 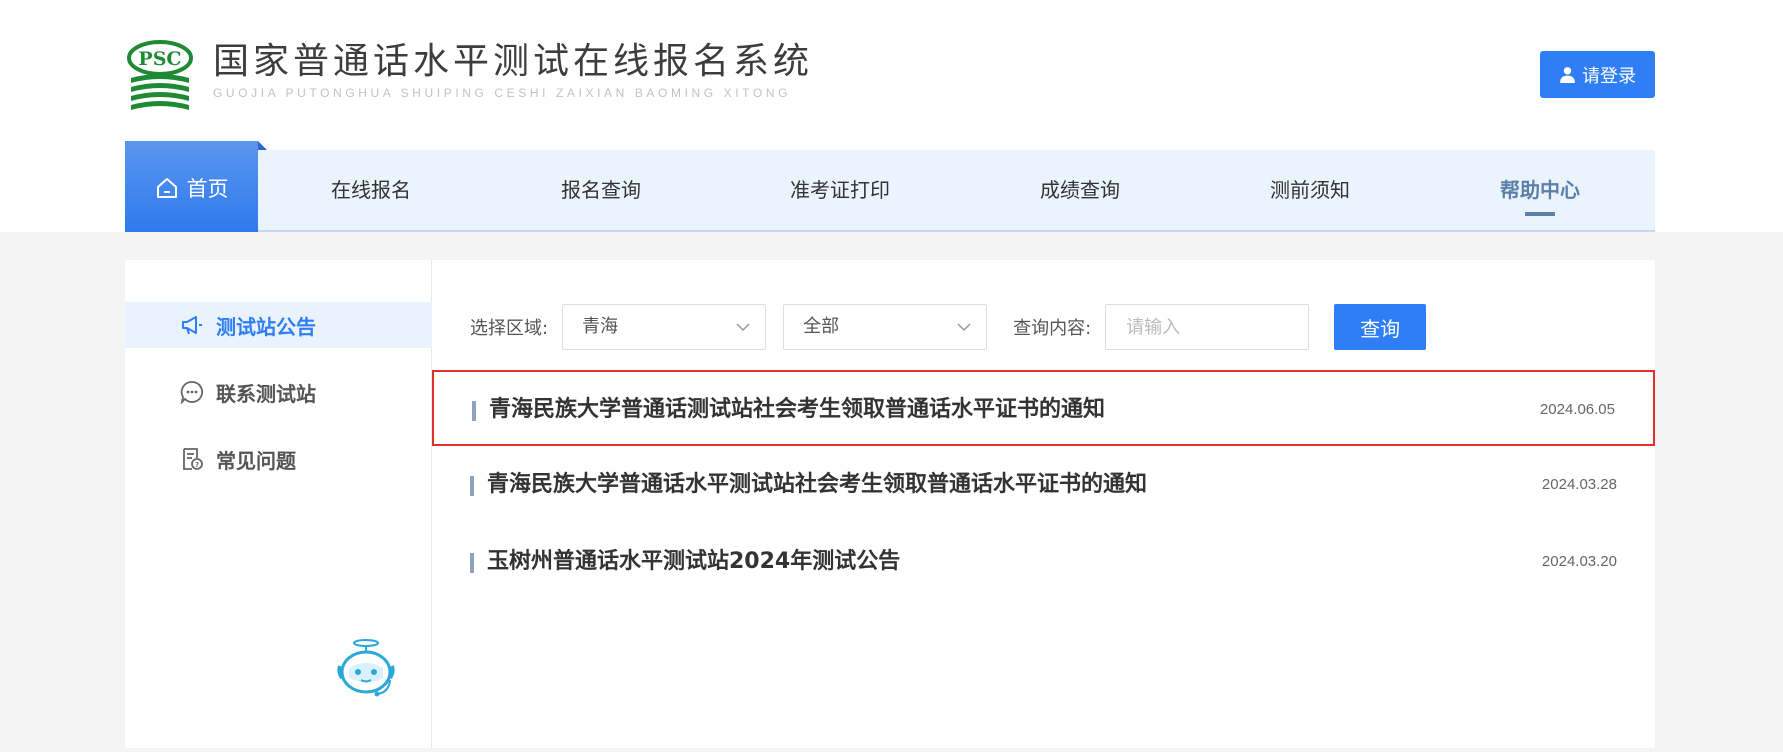 What do you see at coordinates (513, 61) in the screenshot?
I see `site-title: 国家普通话水平测试在线报名系统` at bounding box center [513, 61].